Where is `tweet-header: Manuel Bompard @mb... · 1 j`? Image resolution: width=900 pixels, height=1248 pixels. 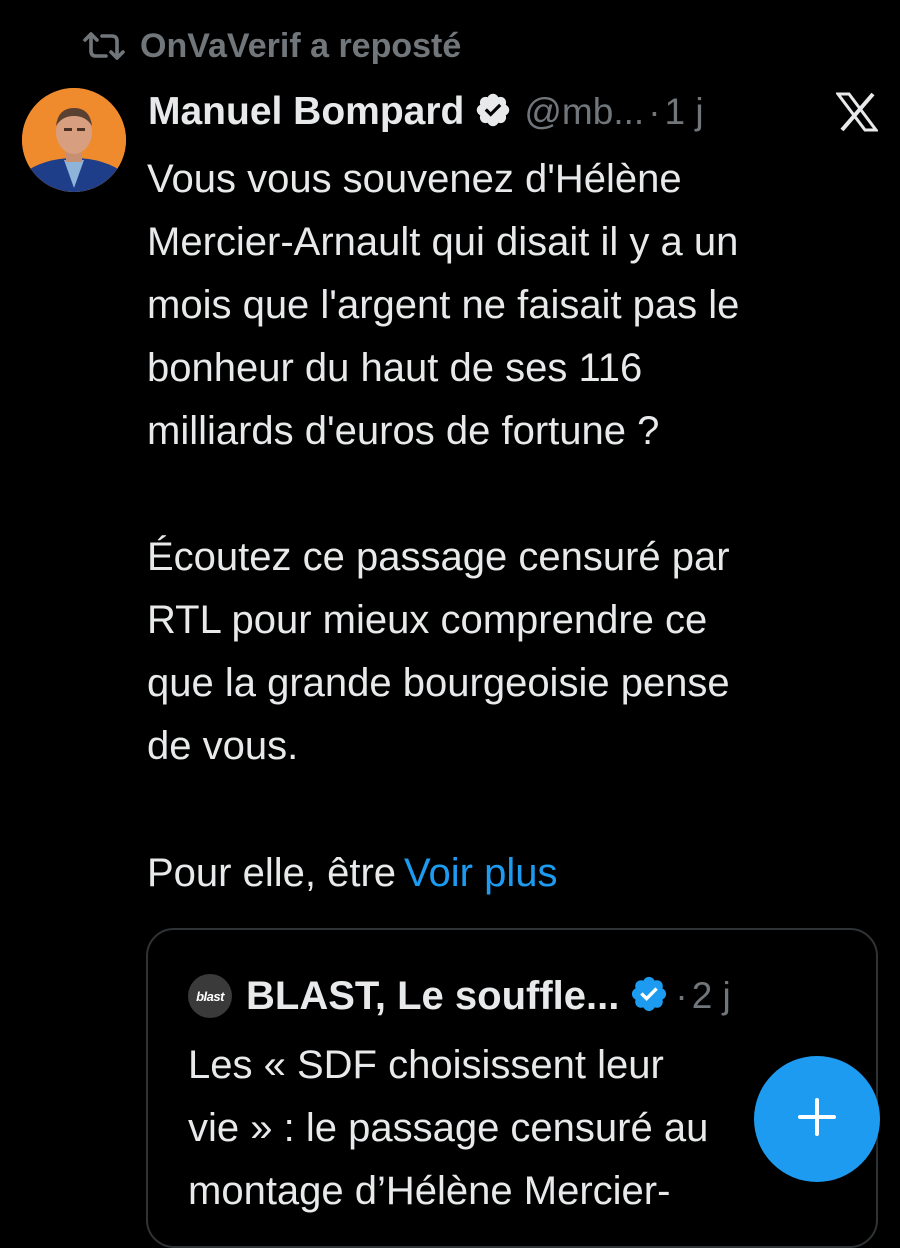
tweet-header: Manuel Bompard @mb... · 1 j is located at coordinates (518, 112).